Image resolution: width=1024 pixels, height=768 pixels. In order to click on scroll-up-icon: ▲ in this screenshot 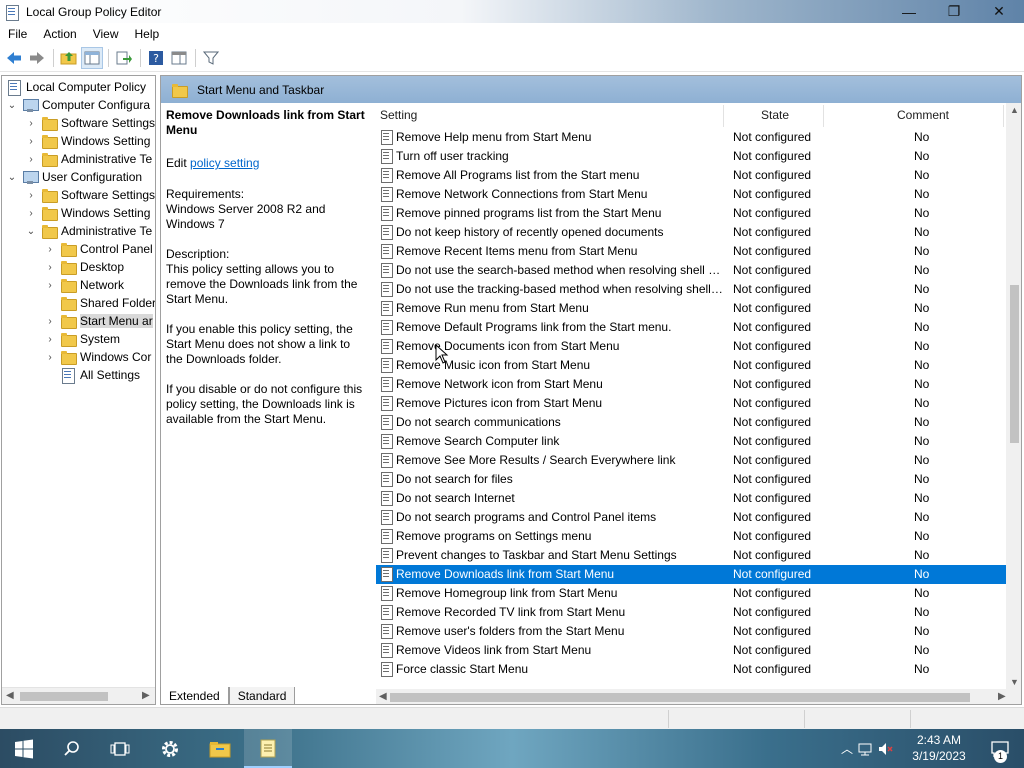, I will do `click(1014, 110)`.